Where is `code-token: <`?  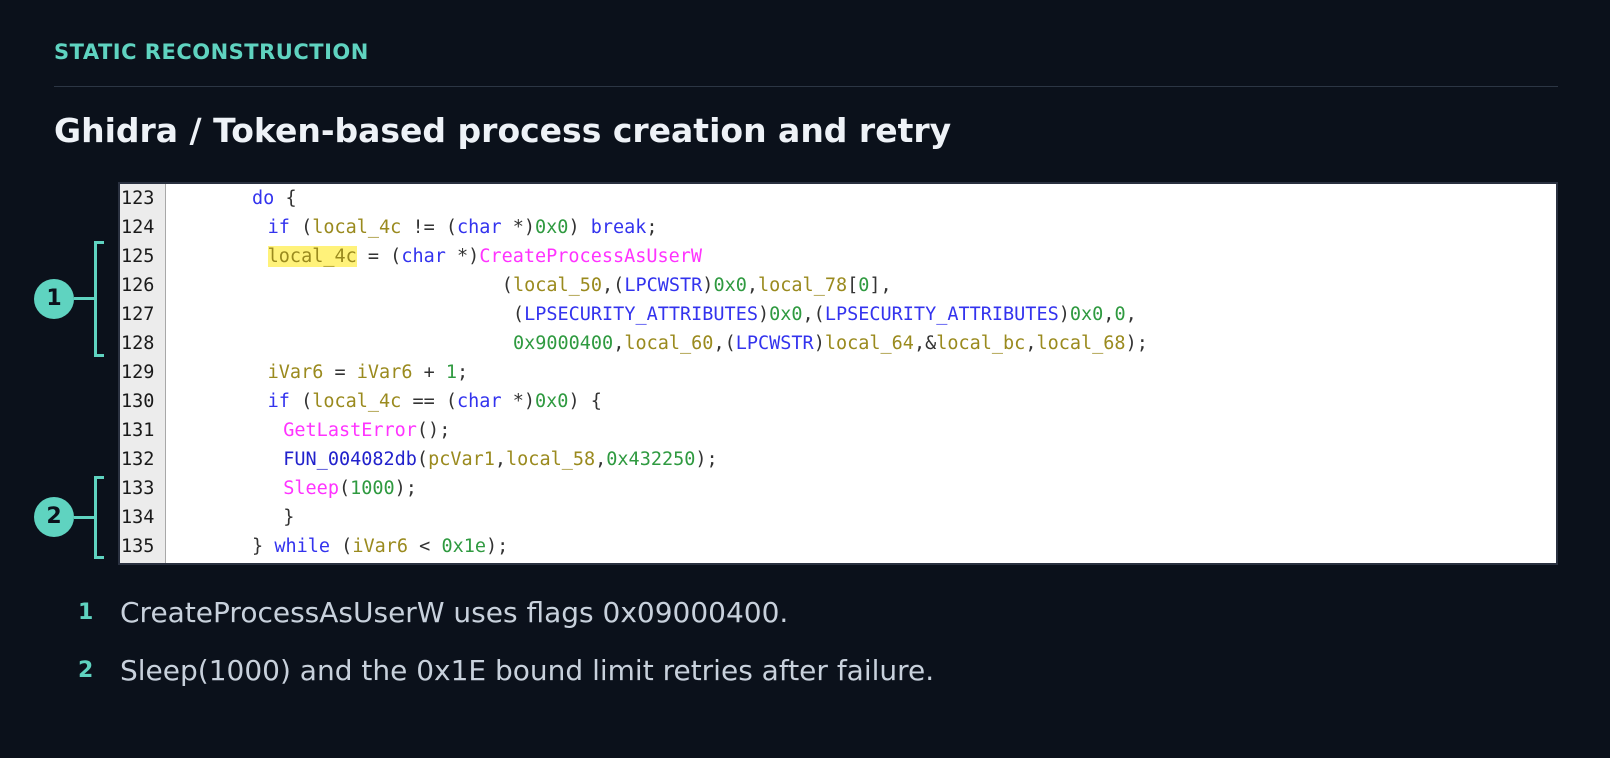 code-token: < is located at coordinates (425, 546).